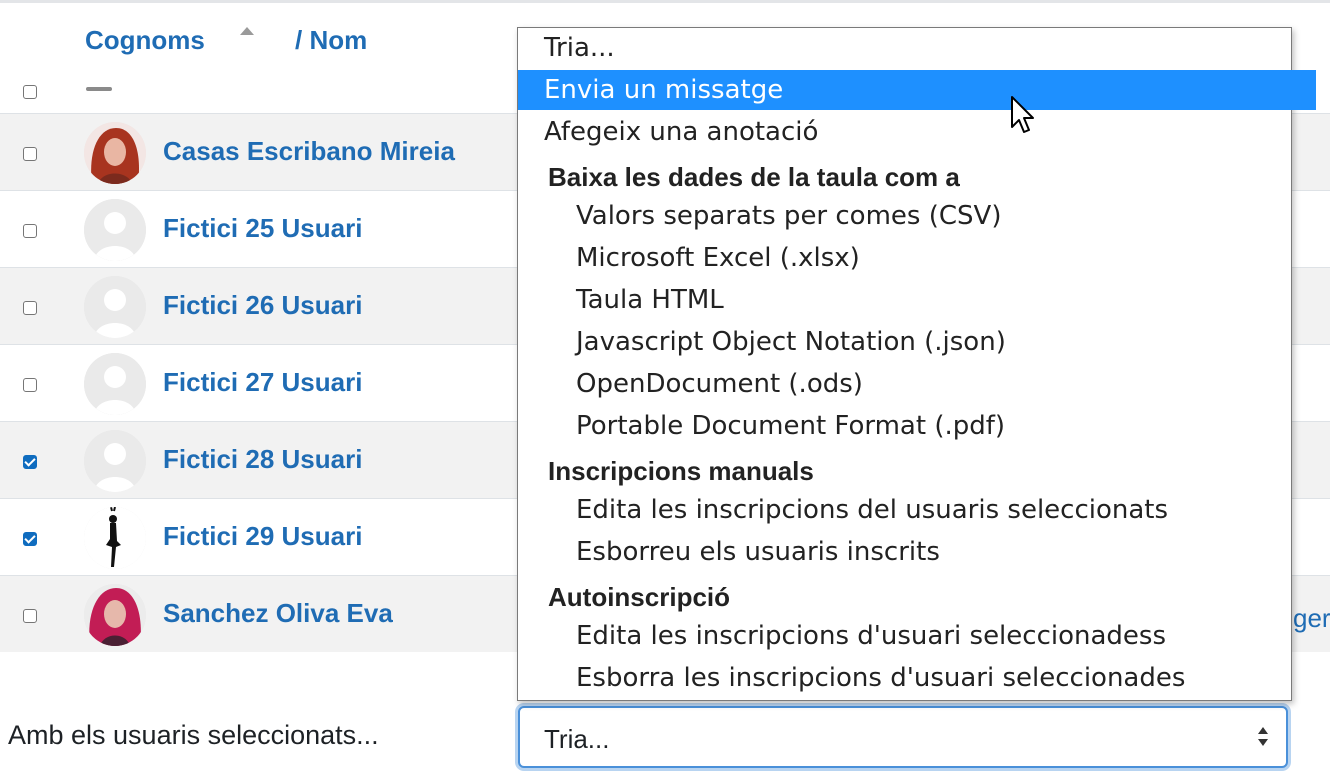 The width and height of the screenshot is (1330, 780). I want to click on user-name-link: Fictici 28 Usuari, so click(262, 459).